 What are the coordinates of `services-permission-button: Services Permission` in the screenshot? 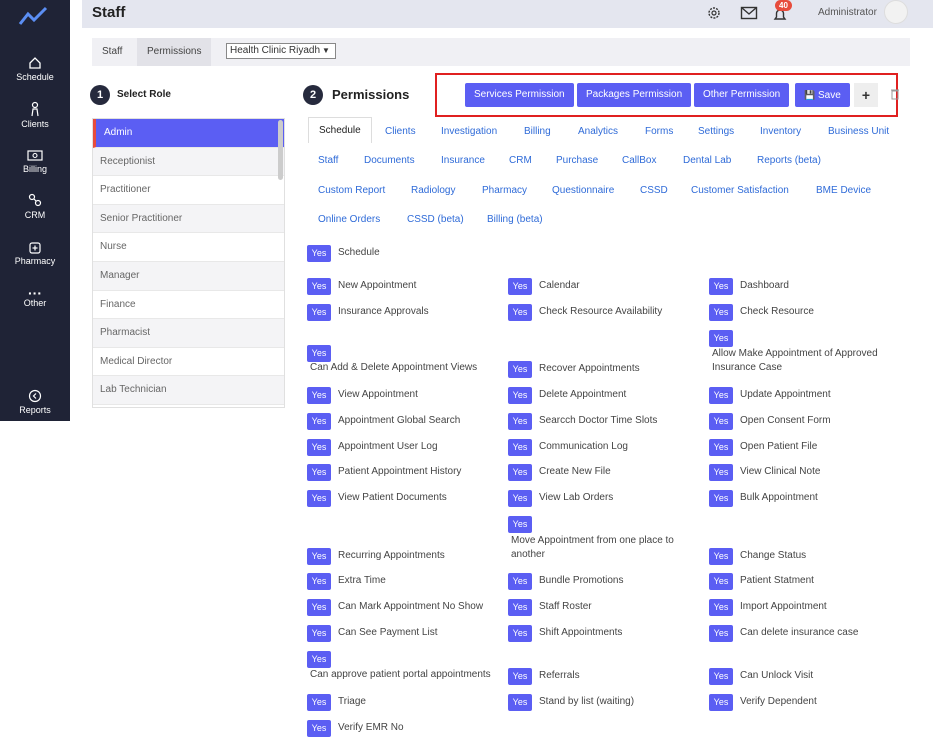 It's located at (519, 95).